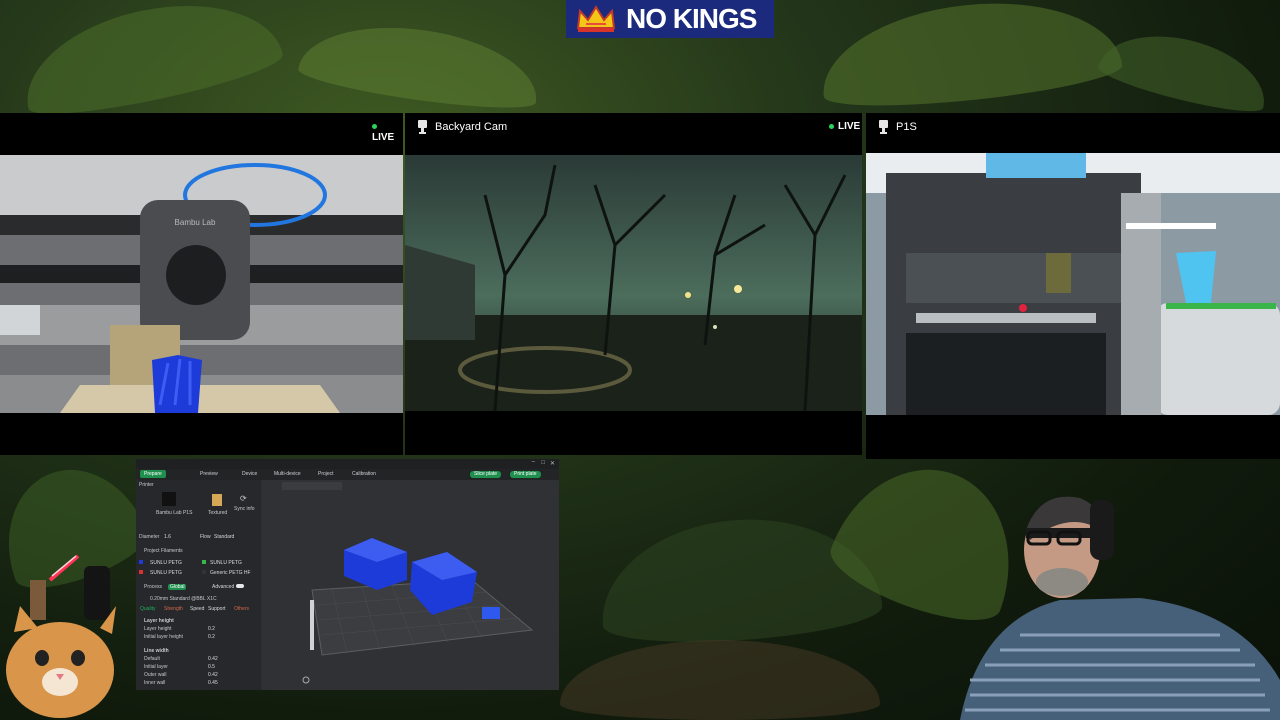  What do you see at coordinates (244, 509) in the screenshot?
I see `sync-label: Sync info` at bounding box center [244, 509].